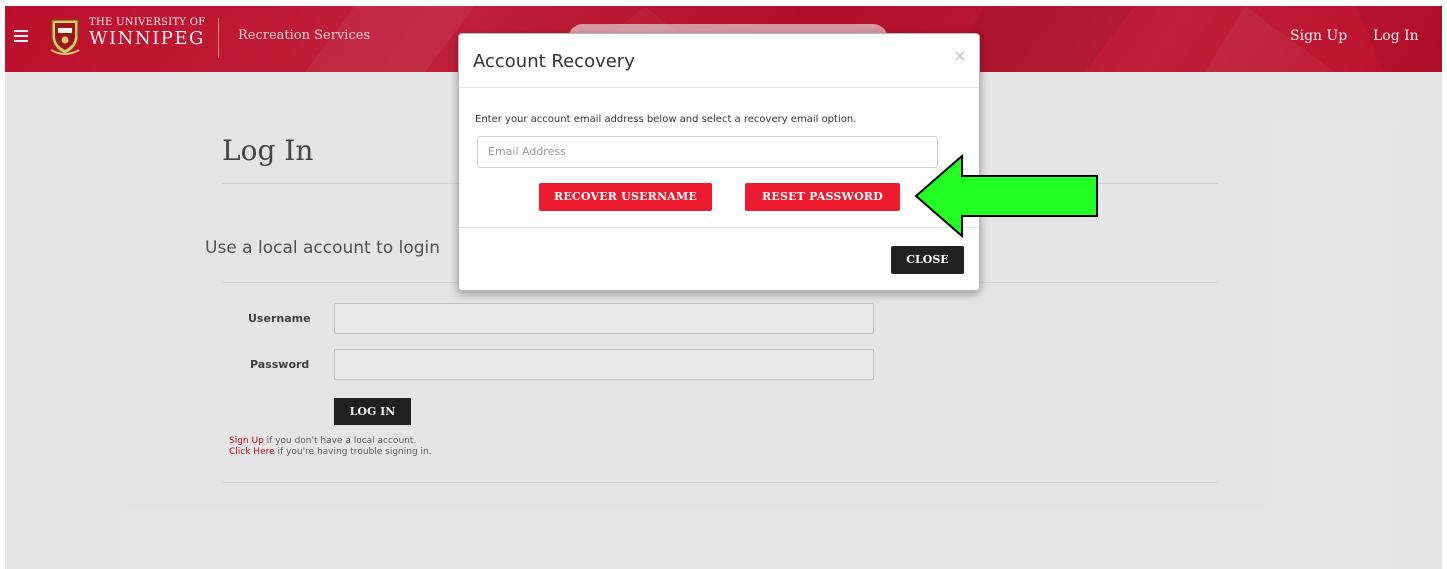  Describe the element at coordinates (554, 61) in the screenshot. I see `modal-title: Account Recovery` at that location.